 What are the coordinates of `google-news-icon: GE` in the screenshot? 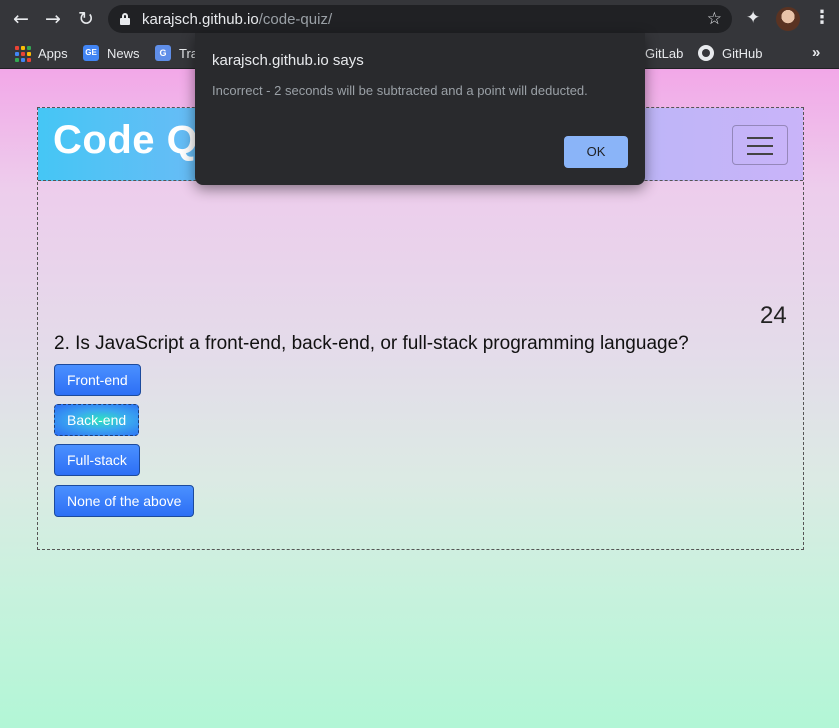 It's located at (91, 53).